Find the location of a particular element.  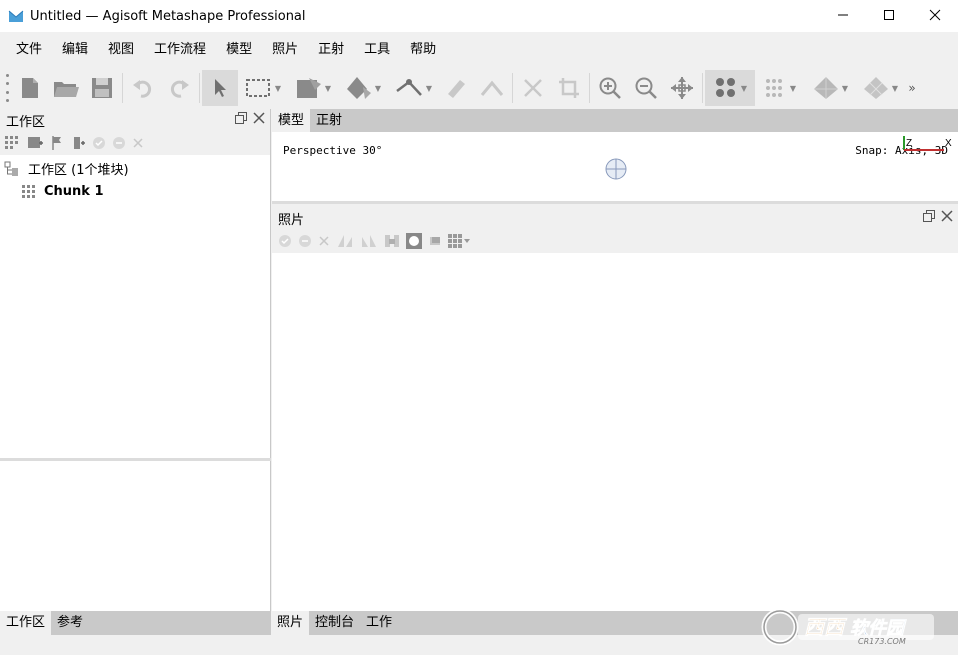

workspace-root-label: 工作区 (1个堆块) is located at coordinates (78, 170).